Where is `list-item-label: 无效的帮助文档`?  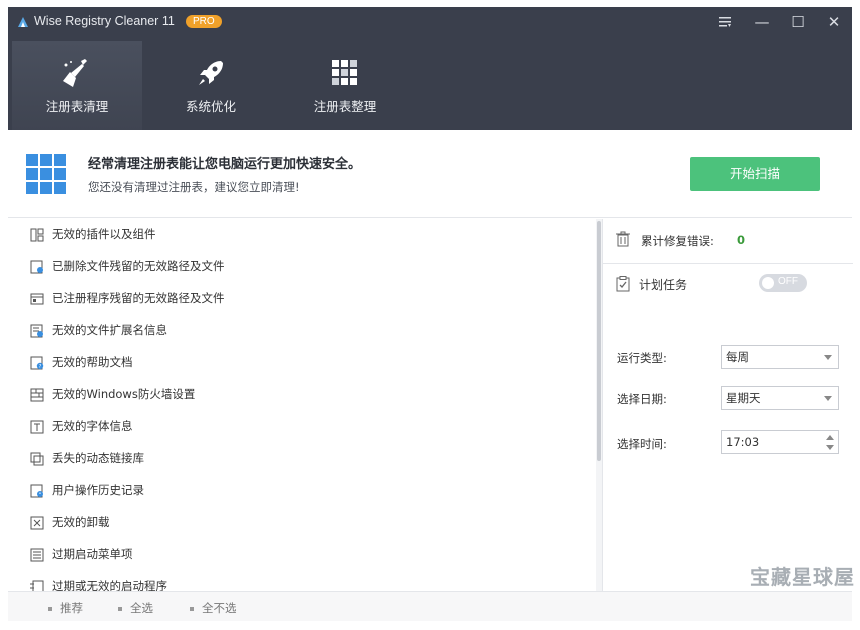
list-item-label: 无效的帮助文档 is located at coordinates (92, 362).